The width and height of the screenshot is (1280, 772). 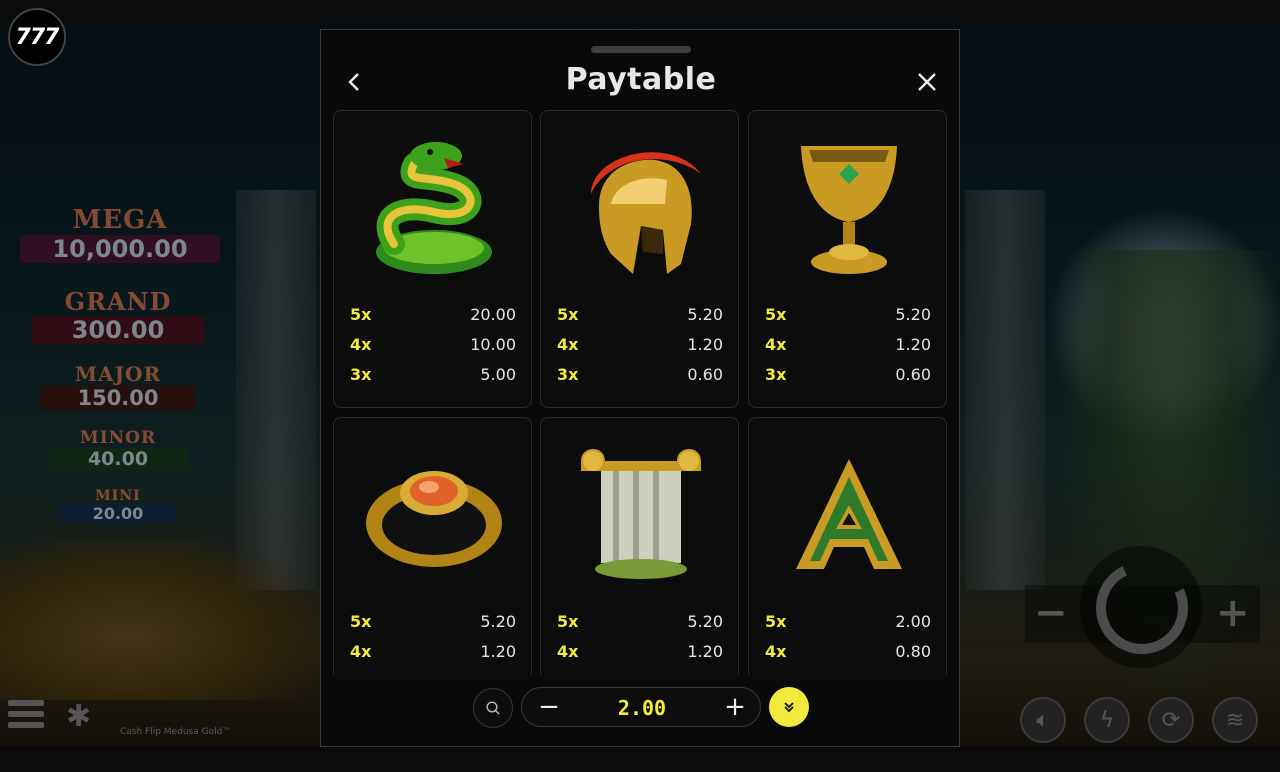 I want to click on bet-decrease-button: −, so click(x=549, y=708).